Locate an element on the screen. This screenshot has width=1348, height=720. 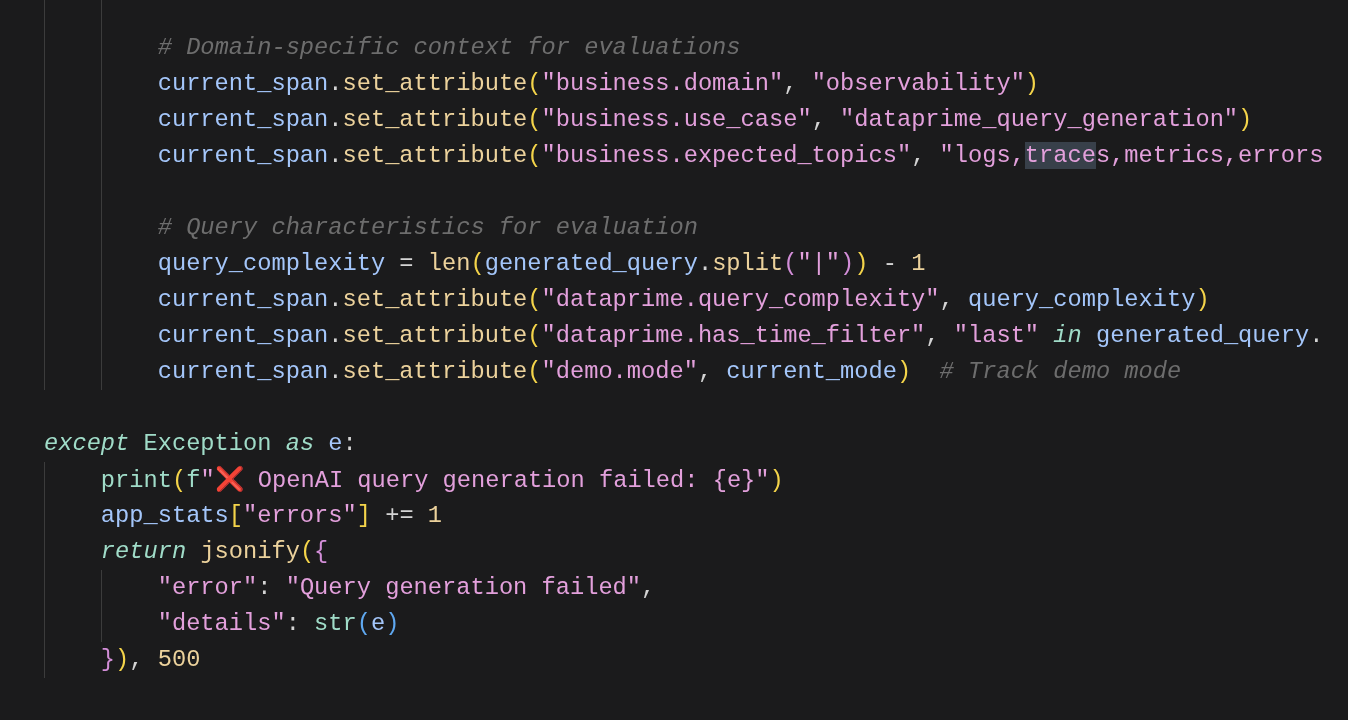
code-line: current_span.set_attribute("business.expected_topics", "logs,traces,metrics,errors is located at coordinates (740, 156).